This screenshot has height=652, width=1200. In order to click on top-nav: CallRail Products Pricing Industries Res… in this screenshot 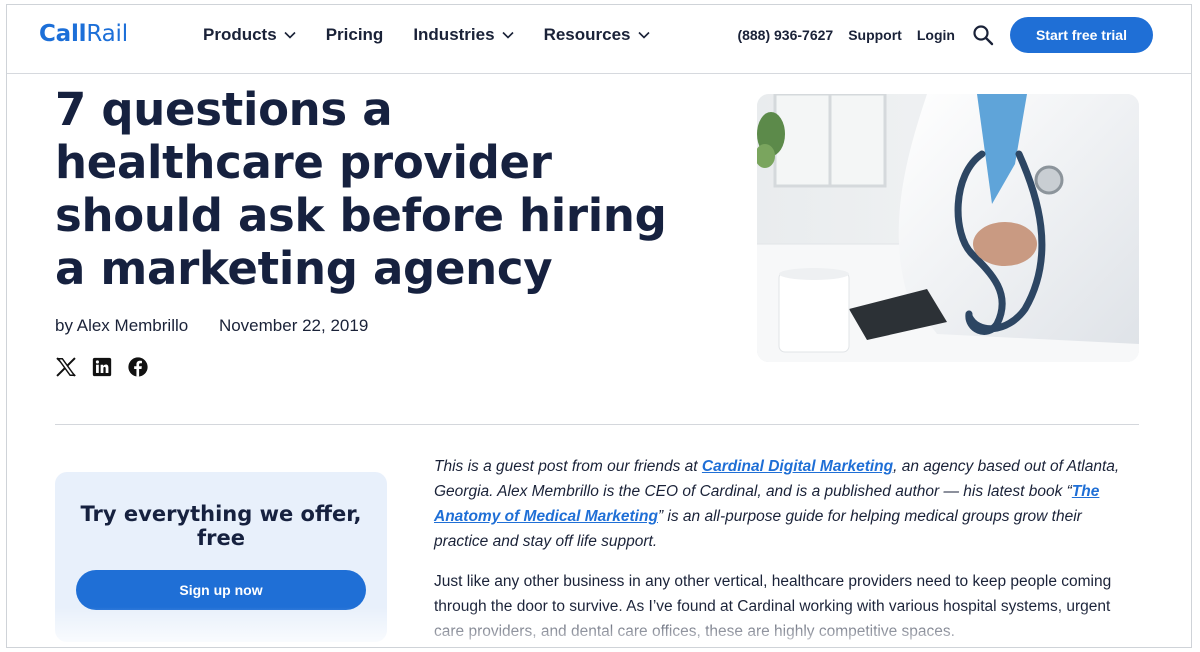, I will do `click(599, 39)`.